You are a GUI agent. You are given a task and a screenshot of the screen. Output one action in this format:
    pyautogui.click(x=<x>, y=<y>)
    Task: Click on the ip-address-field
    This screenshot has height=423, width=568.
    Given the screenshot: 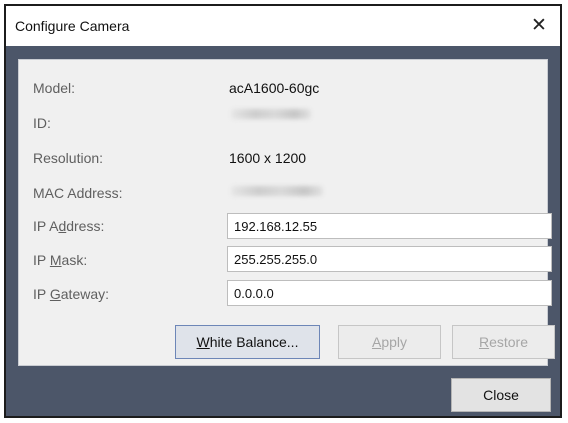 What is the action you would take?
    pyautogui.click(x=389, y=226)
    